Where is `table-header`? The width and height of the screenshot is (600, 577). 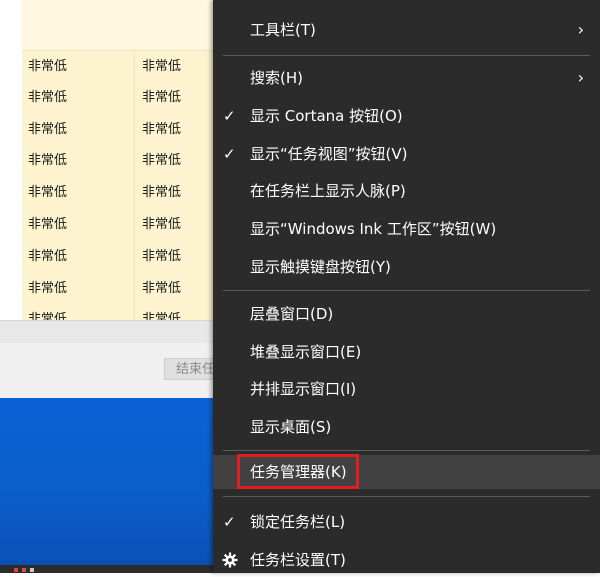
table-header is located at coordinates (117, 25).